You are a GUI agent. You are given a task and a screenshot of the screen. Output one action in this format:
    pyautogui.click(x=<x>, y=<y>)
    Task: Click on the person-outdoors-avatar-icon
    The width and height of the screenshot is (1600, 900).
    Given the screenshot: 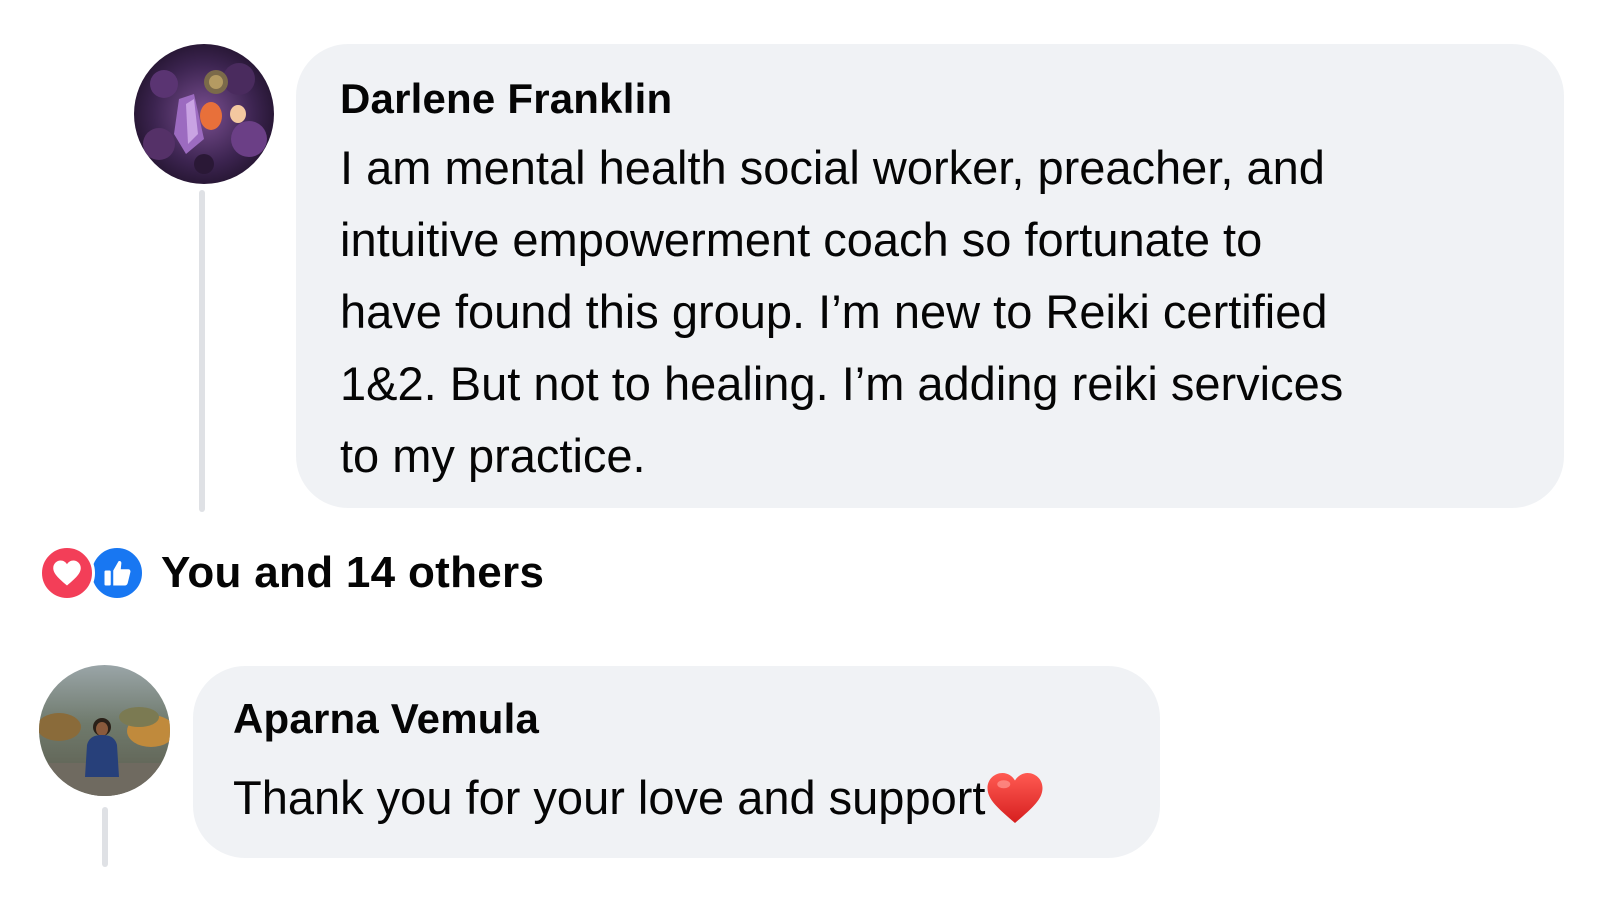 What is the action you would take?
    pyautogui.click(x=104, y=730)
    